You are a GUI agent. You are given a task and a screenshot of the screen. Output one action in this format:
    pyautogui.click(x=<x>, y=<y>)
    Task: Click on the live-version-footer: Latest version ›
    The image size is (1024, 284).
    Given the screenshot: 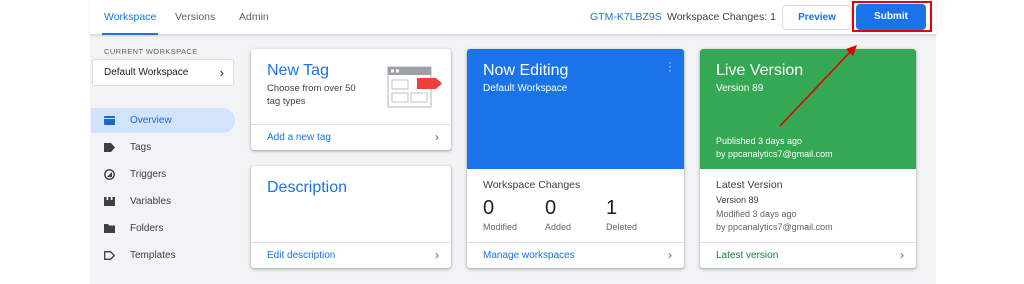 What is the action you would take?
    pyautogui.click(x=808, y=255)
    